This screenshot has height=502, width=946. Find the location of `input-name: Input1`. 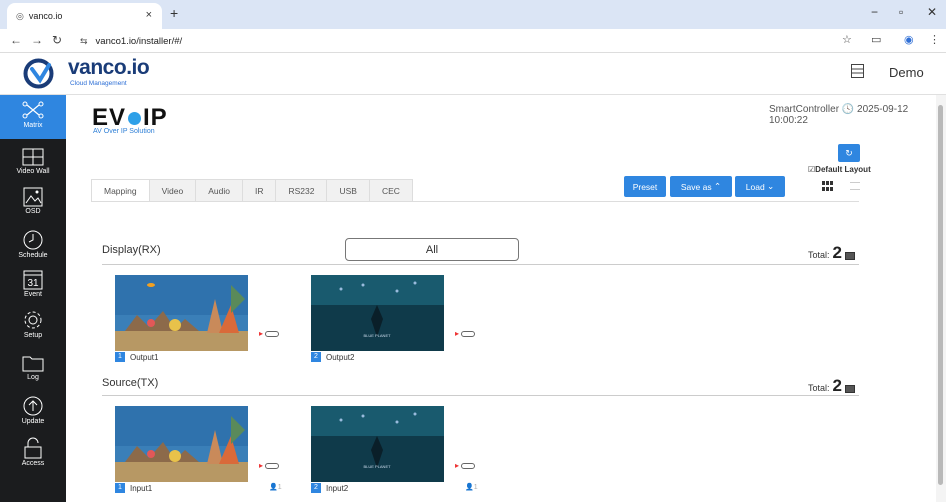

input-name: Input1 is located at coordinates (141, 488).